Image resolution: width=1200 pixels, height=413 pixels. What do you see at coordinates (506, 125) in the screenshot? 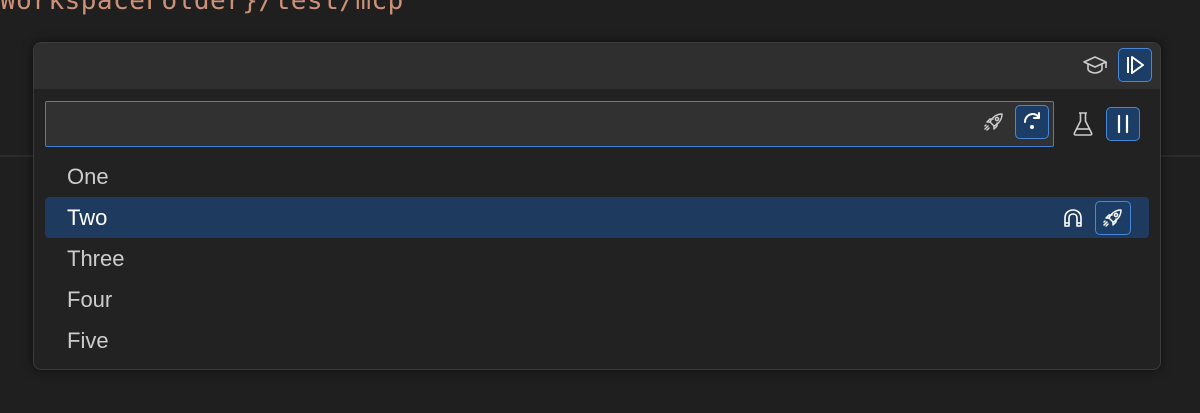
I see `quick-pick-input` at bounding box center [506, 125].